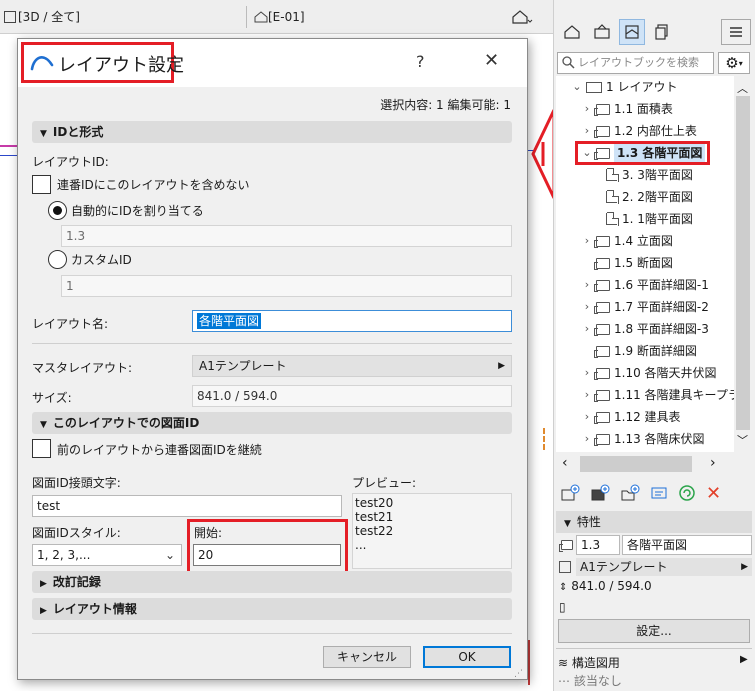 The height and width of the screenshot is (691, 755). I want to click on close-button: ✕, so click(491, 60).